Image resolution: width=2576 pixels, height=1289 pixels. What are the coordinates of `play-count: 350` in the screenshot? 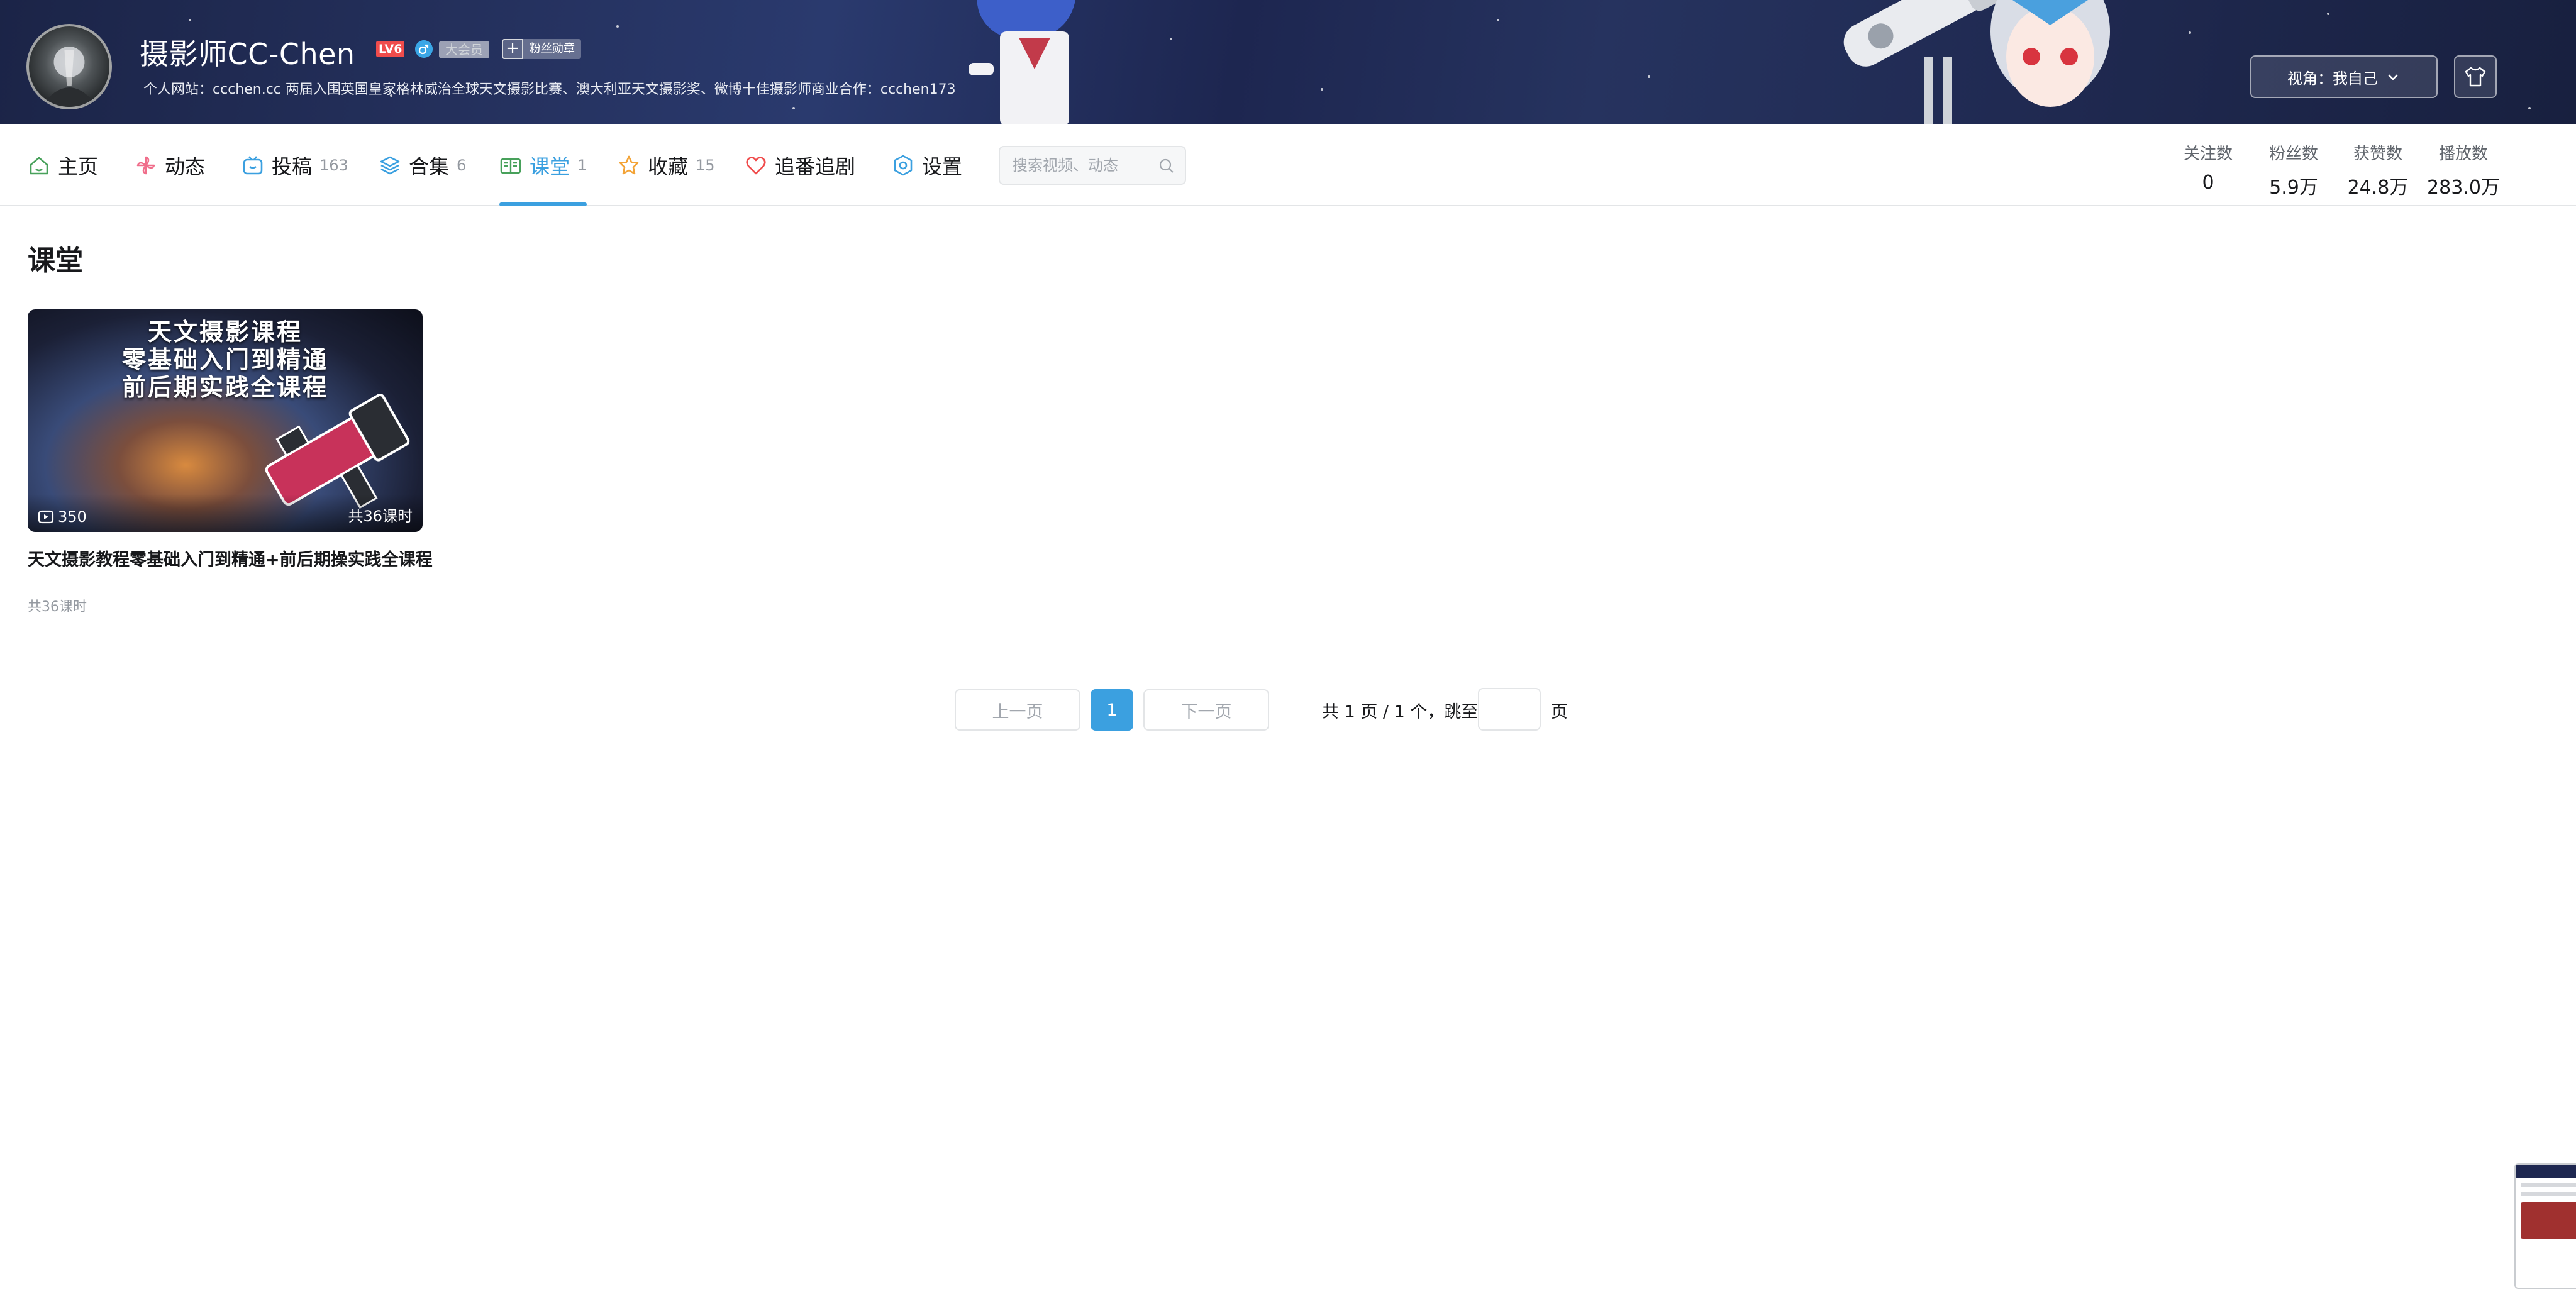 It's located at (62, 517).